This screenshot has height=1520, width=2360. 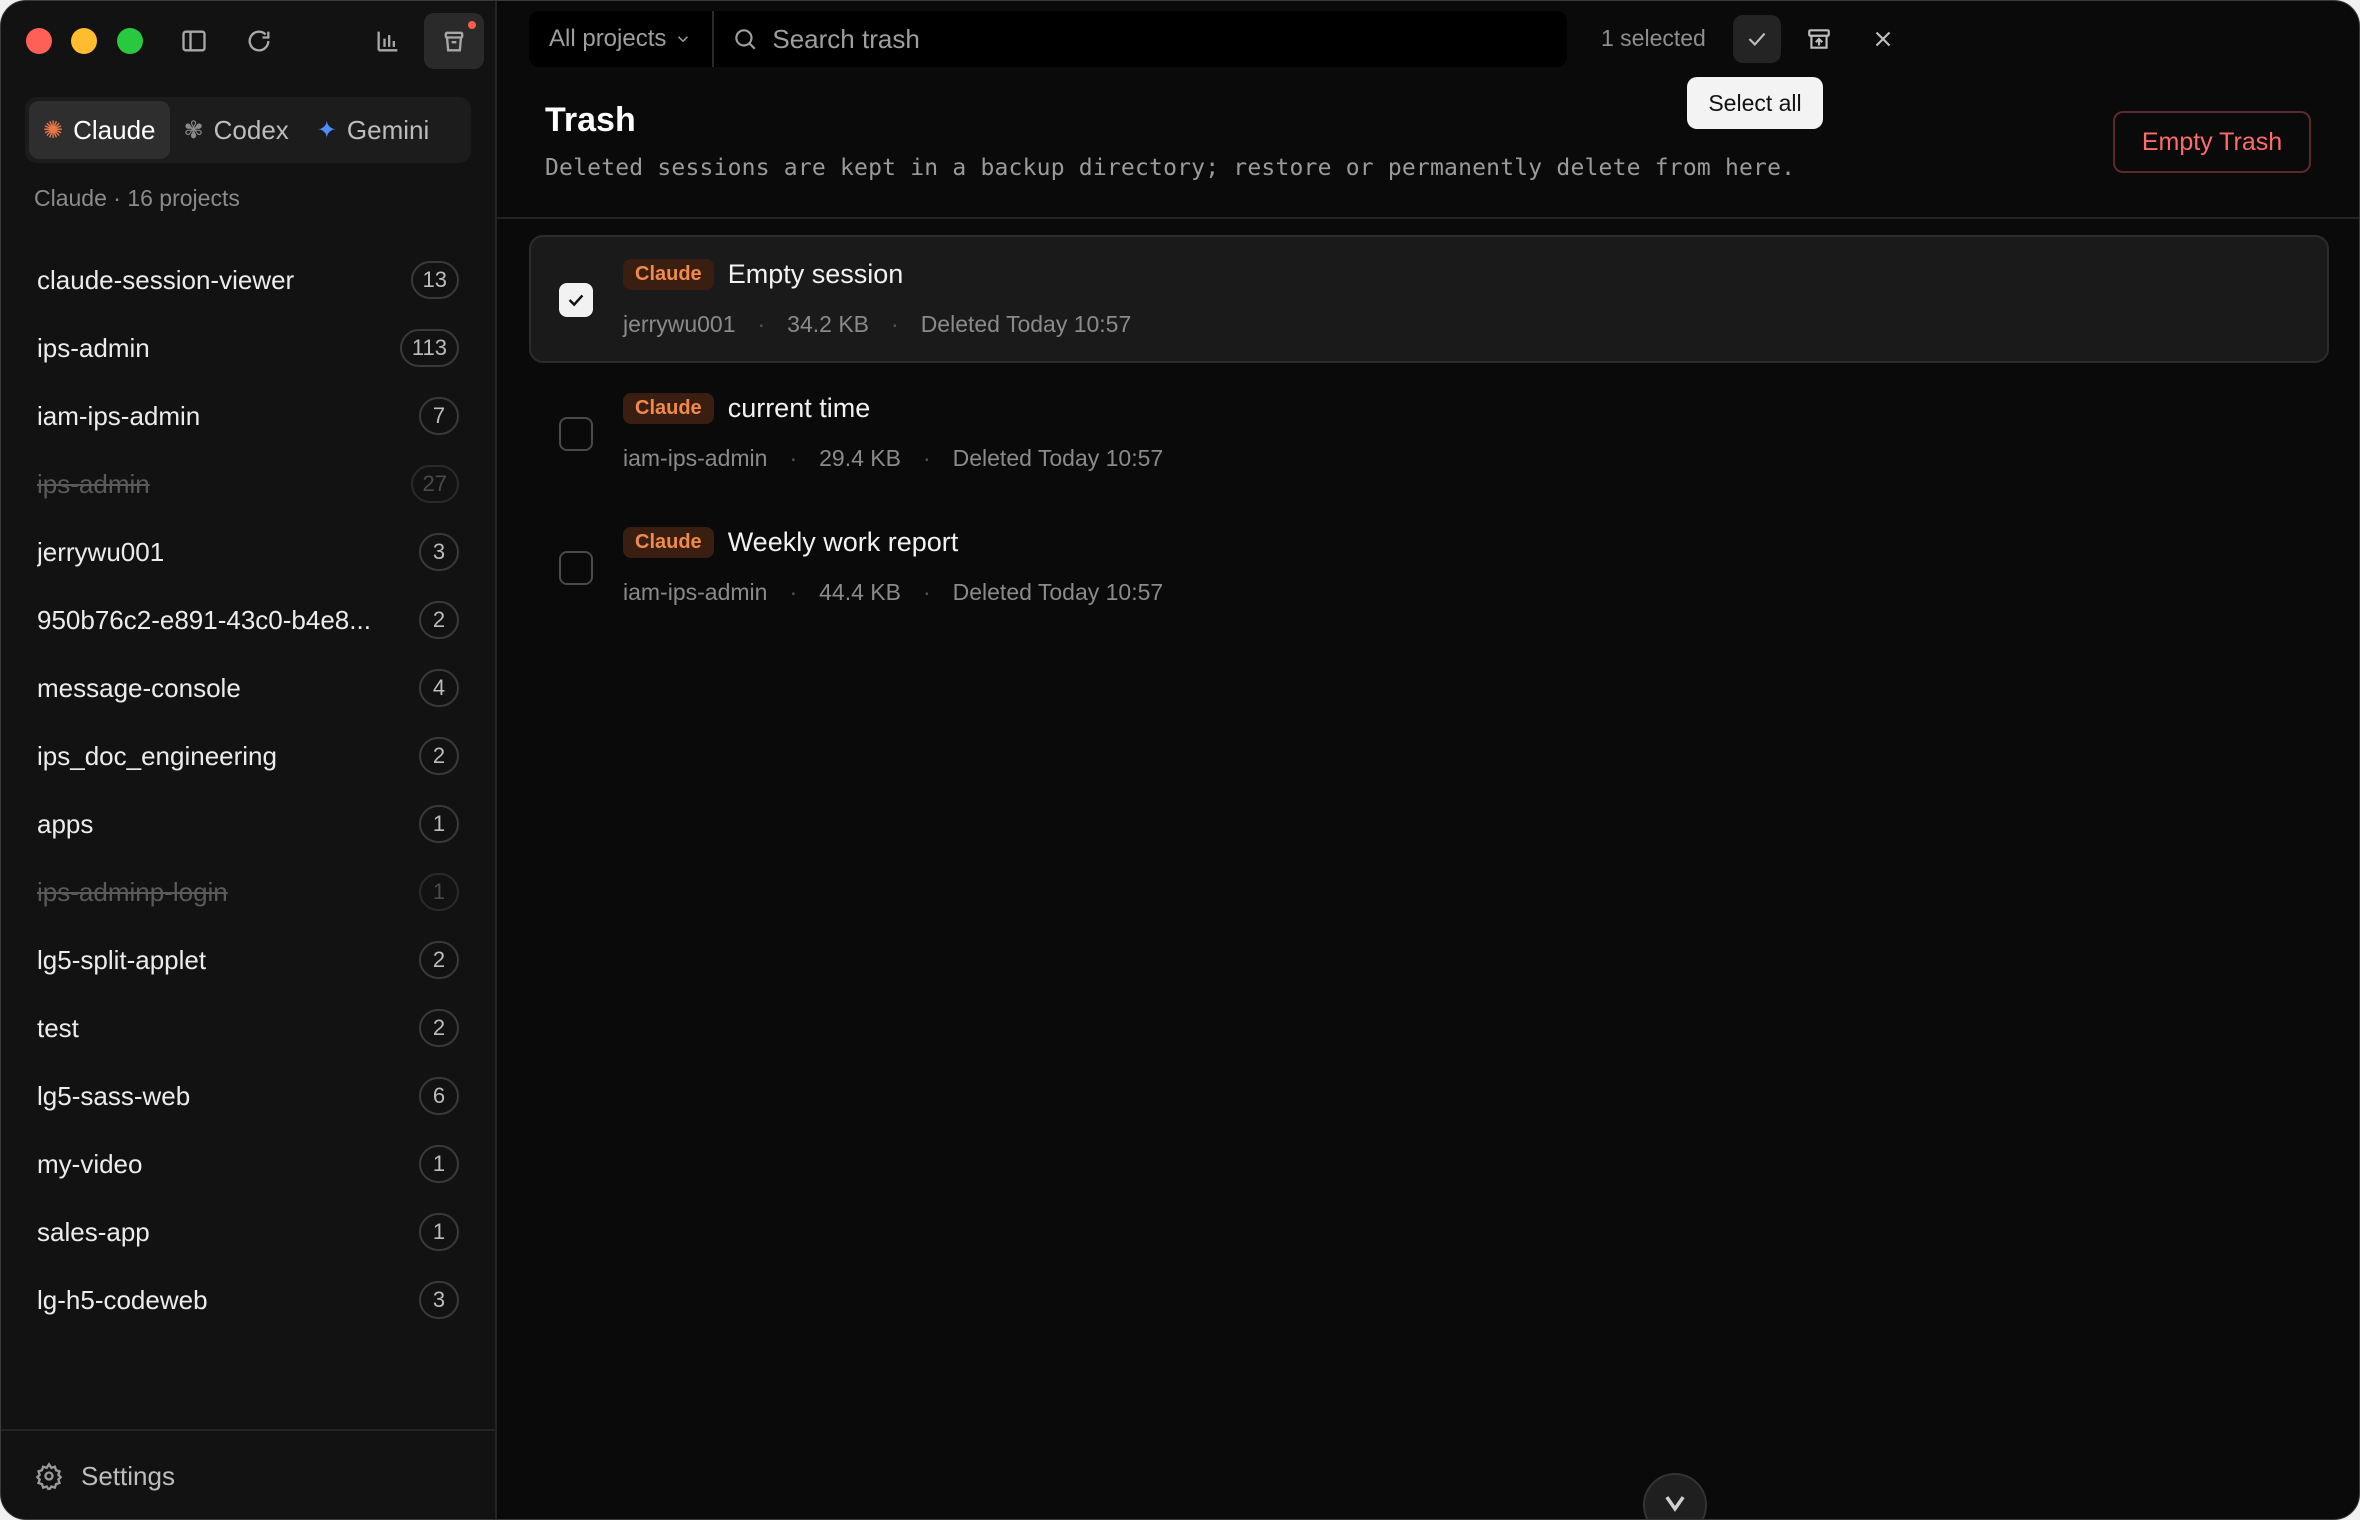 What do you see at coordinates (248, 1164) in the screenshot?
I see `sidebar-project-item: my-video 1` at bounding box center [248, 1164].